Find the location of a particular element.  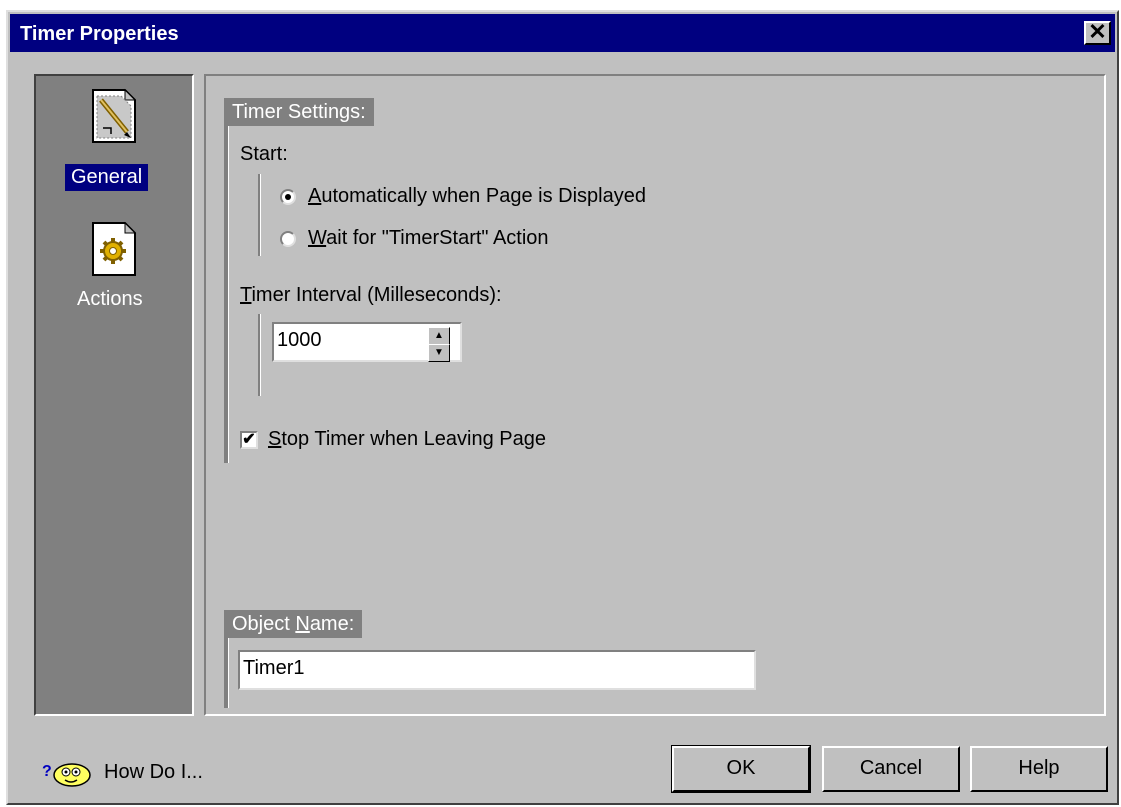

dialog-title: Timer Properties is located at coordinates (99, 34).